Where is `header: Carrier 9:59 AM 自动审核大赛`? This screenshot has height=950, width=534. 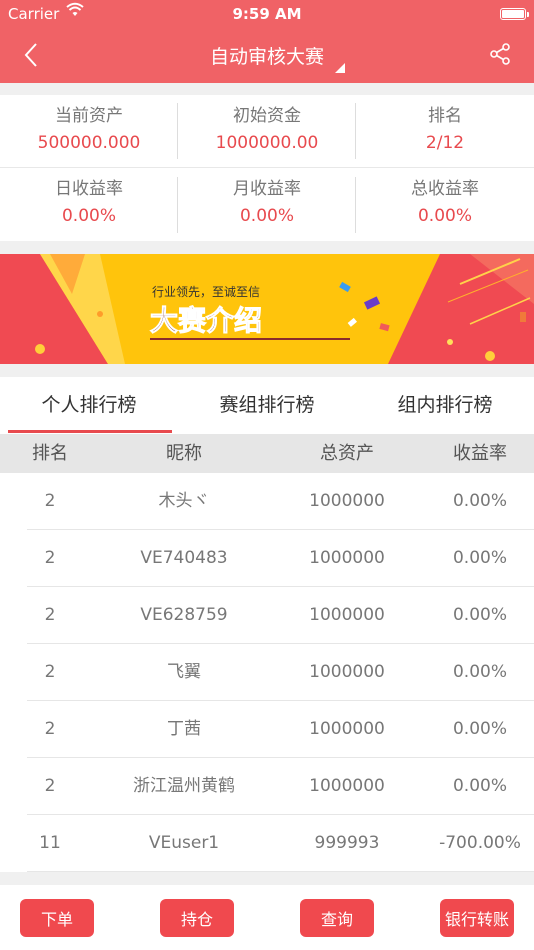 header: Carrier 9:59 AM 自动审核大赛 is located at coordinates (267, 41).